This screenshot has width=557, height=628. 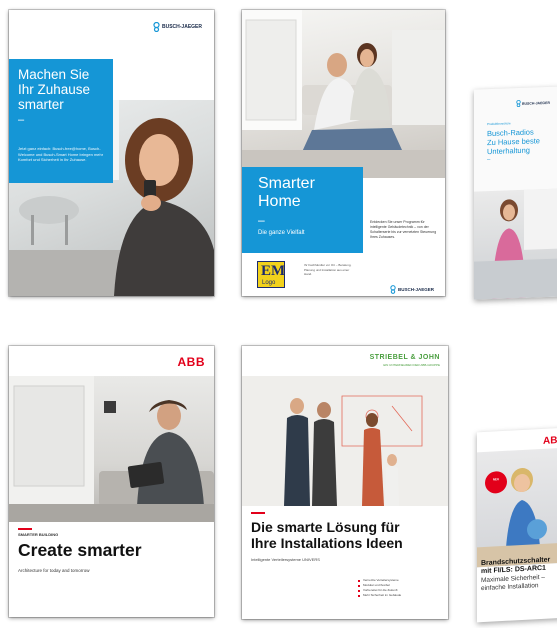 What do you see at coordinates (111, 449) in the screenshot?
I see `man-on-sofa-with-tablet-photo` at bounding box center [111, 449].